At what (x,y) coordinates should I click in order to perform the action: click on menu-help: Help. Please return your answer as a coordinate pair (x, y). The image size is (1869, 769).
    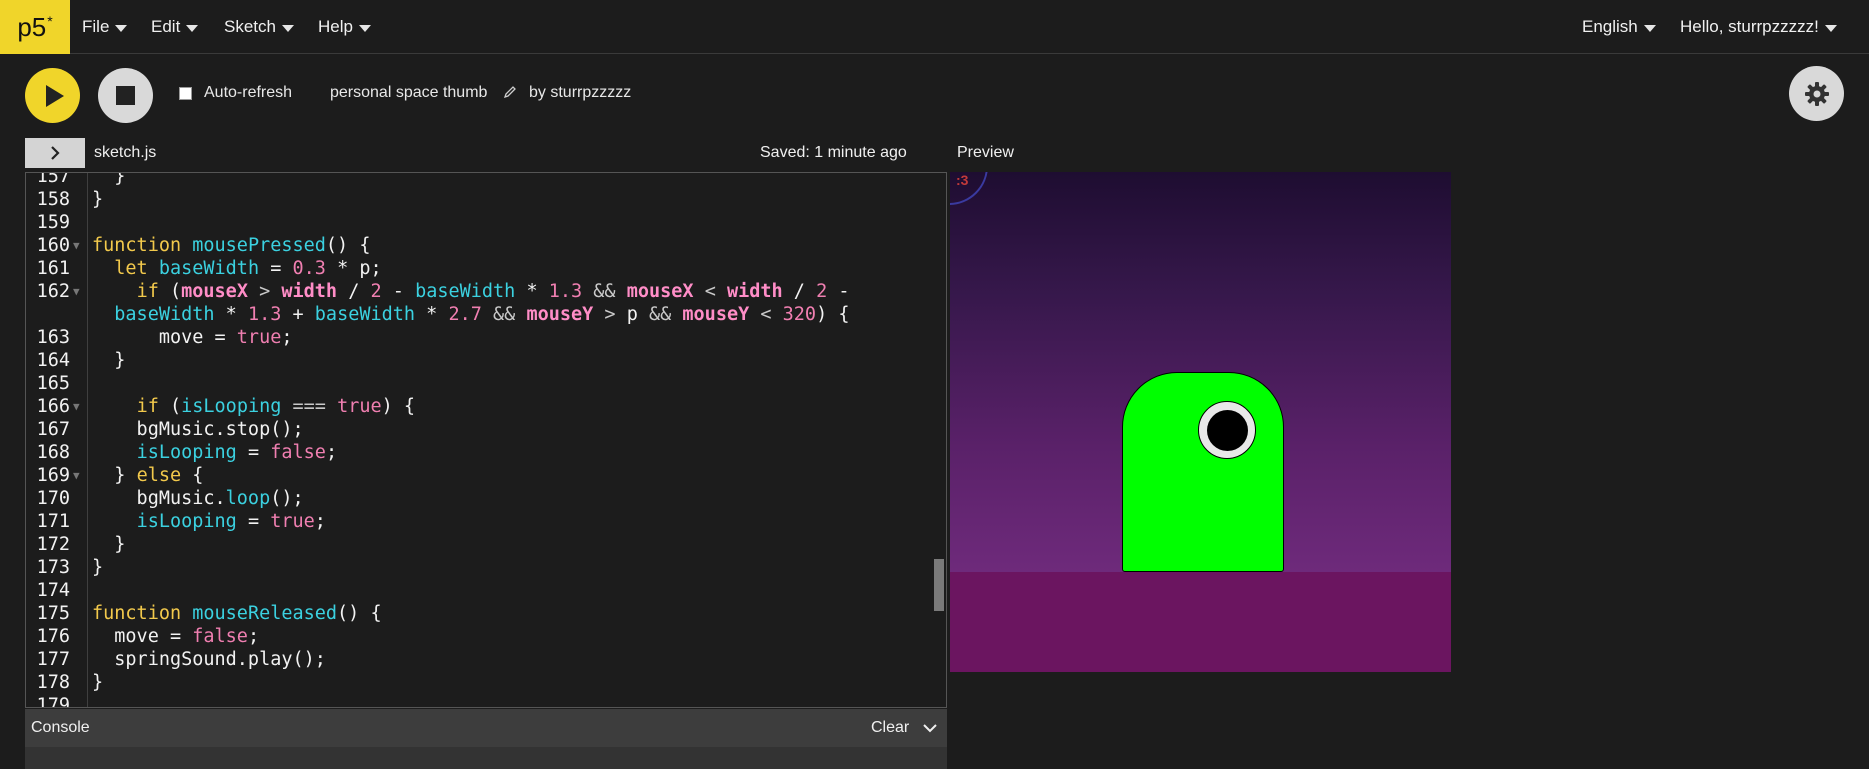
    Looking at the image, I should click on (344, 27).